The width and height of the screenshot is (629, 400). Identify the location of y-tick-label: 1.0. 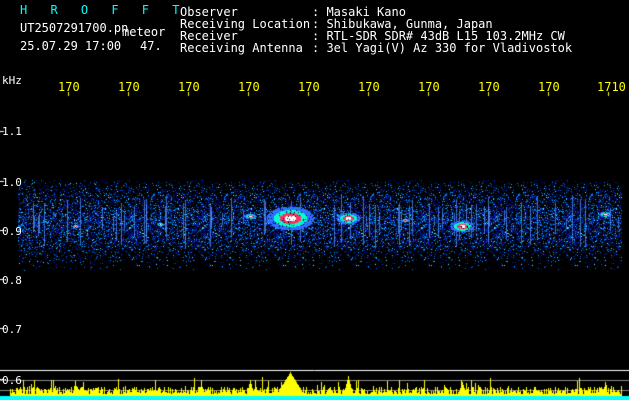
(12, 182).